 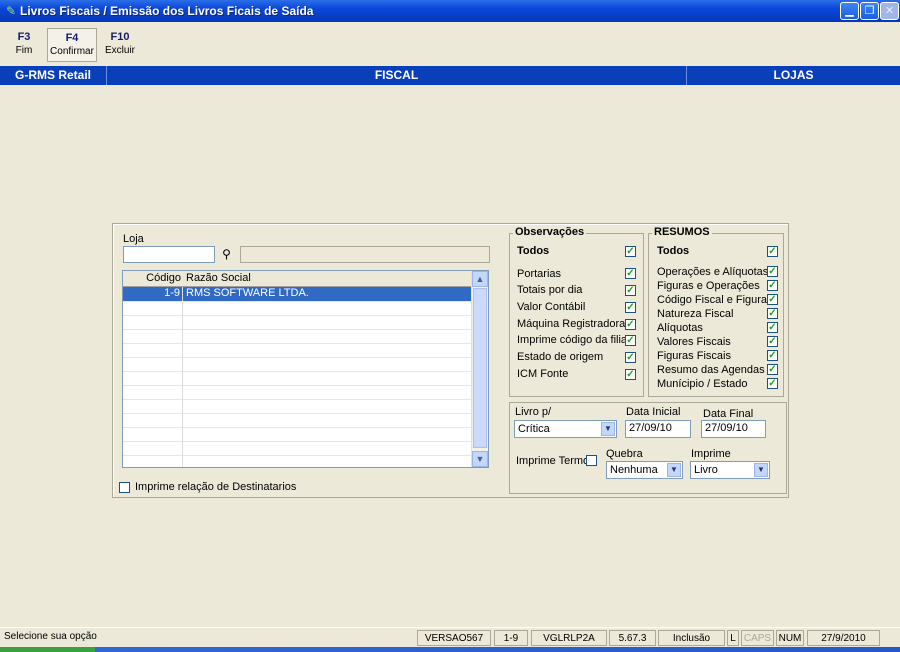 What do you see at coordinates (591, 460) in the screenshot?
I see `imprime-termo-checkbox` at bounding box center [591, 460].